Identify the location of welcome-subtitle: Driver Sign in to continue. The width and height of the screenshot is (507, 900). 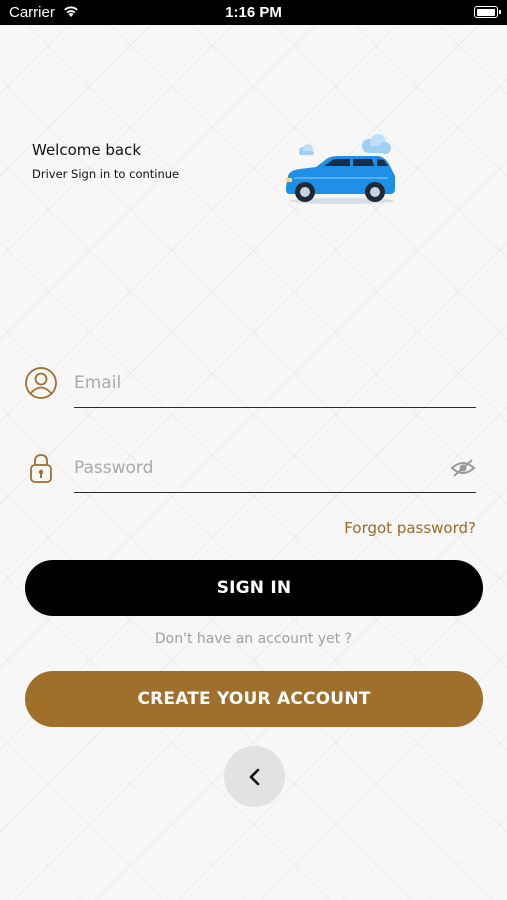
(106, 174).